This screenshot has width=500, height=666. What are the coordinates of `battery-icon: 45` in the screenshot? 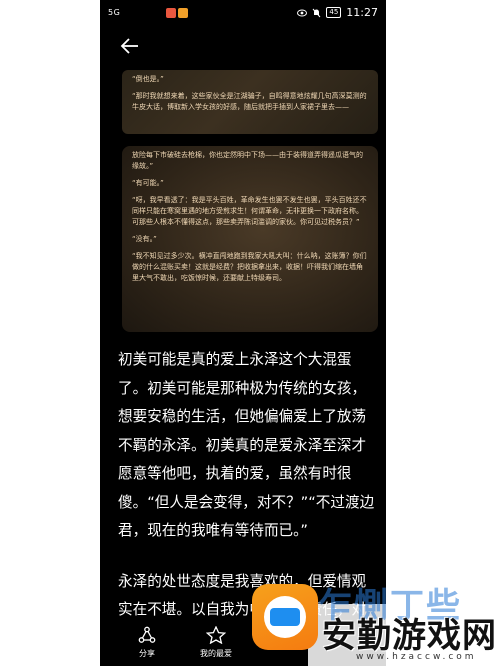 It's located at (334, 12).